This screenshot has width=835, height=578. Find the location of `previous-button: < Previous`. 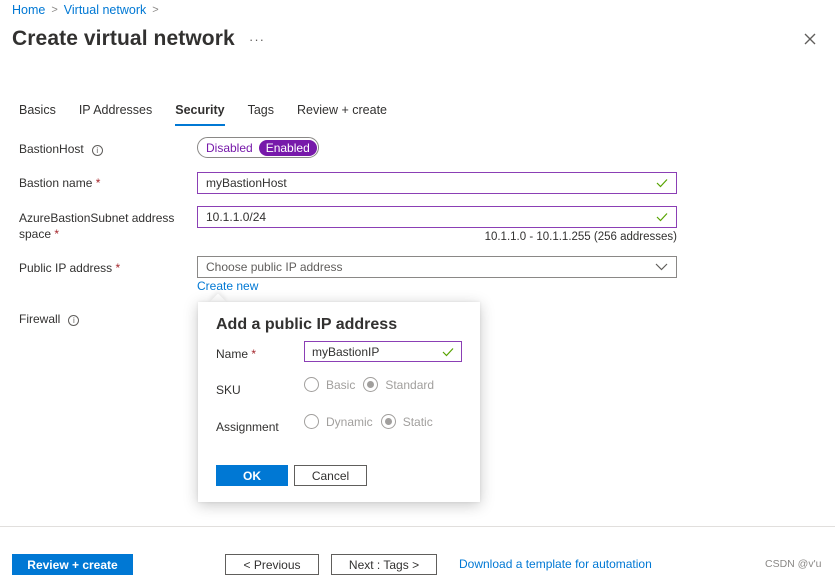

previous-button: < Previous is located at coordinates (272, 564).